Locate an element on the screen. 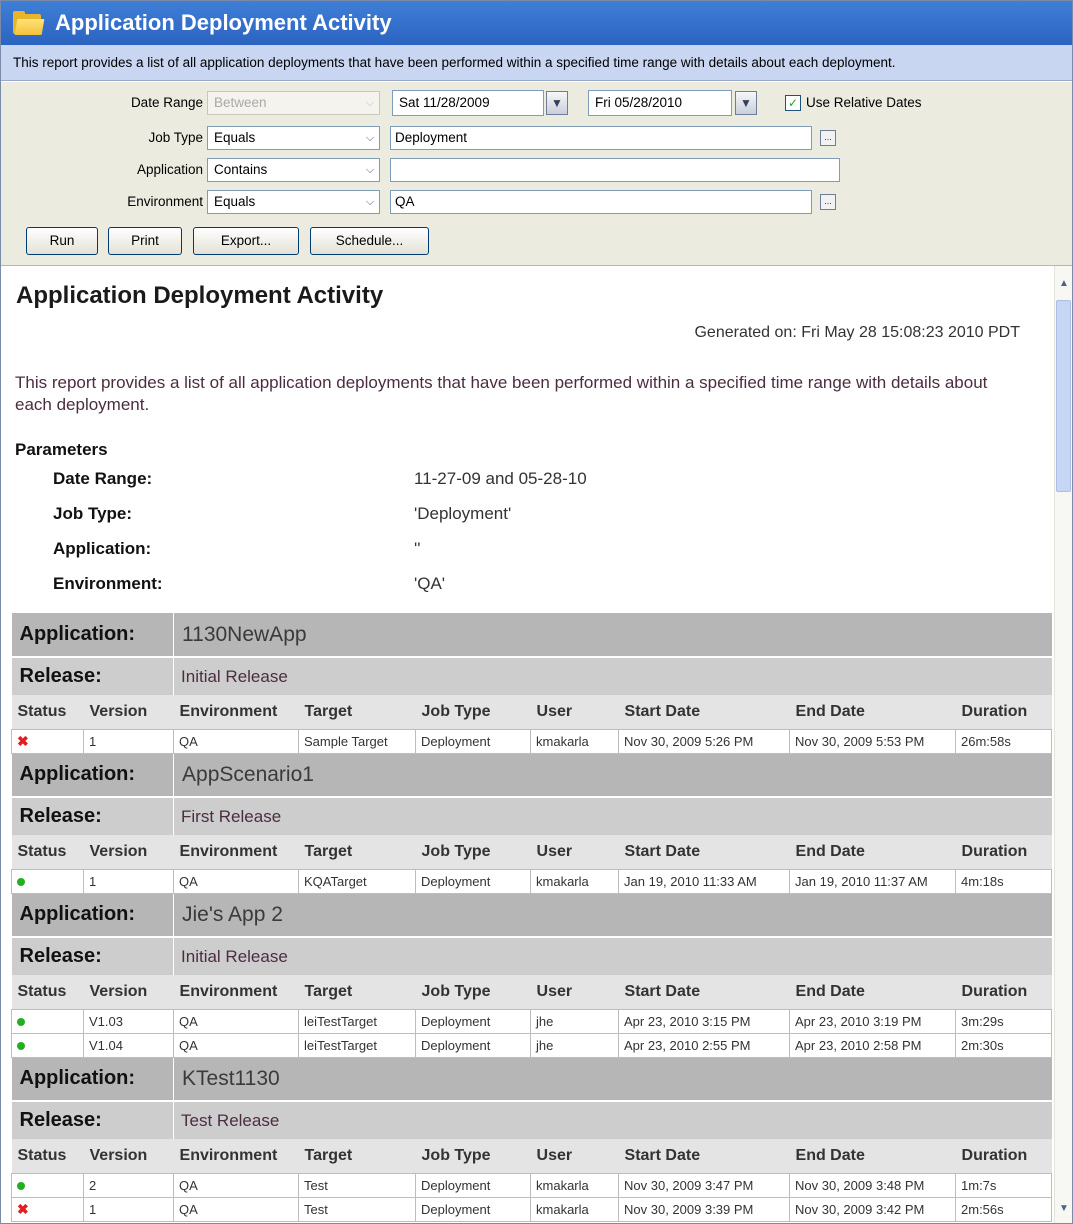 This screenshot has height=1224, width=1073. table-cell: Jan 19, 2010 11:37 AM is located at coordinates (873, 881).